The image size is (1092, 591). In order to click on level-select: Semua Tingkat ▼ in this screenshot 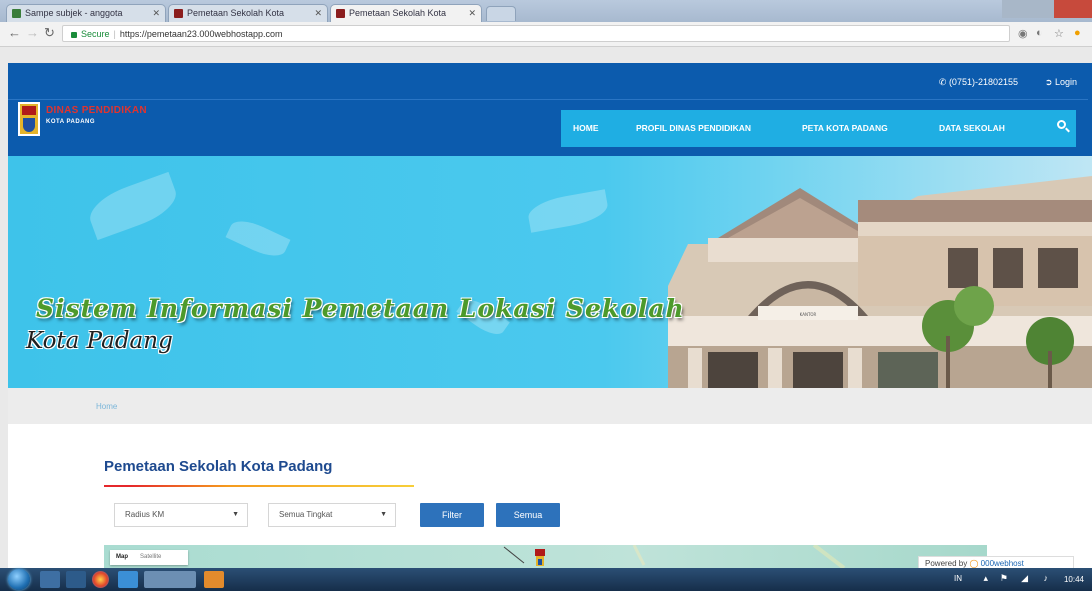, I will do `click(332, 515)`.